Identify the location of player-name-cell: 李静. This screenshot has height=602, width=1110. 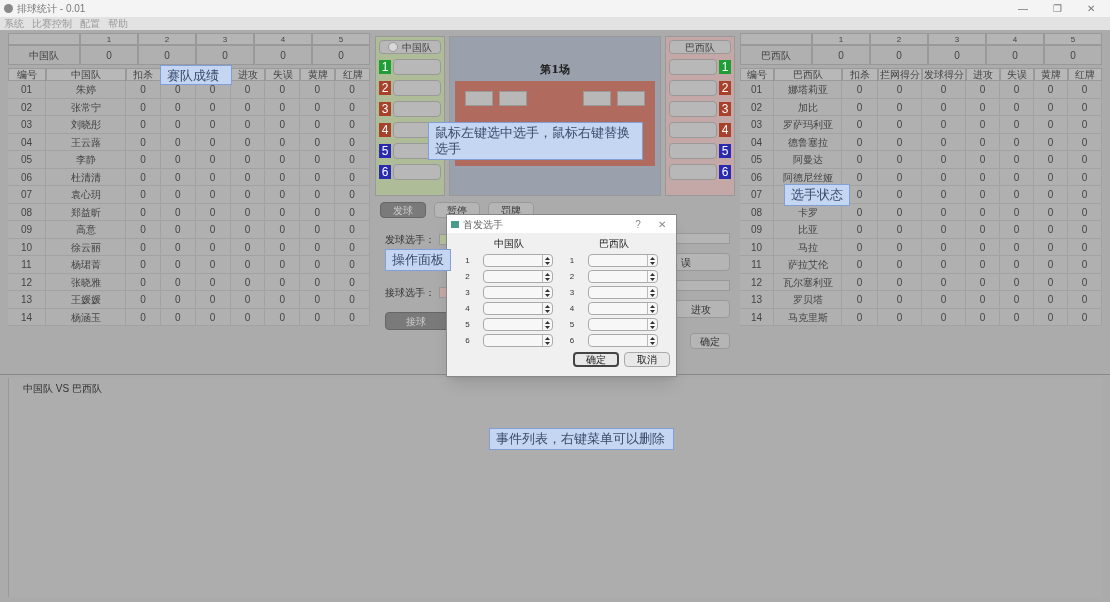
(86, 160).